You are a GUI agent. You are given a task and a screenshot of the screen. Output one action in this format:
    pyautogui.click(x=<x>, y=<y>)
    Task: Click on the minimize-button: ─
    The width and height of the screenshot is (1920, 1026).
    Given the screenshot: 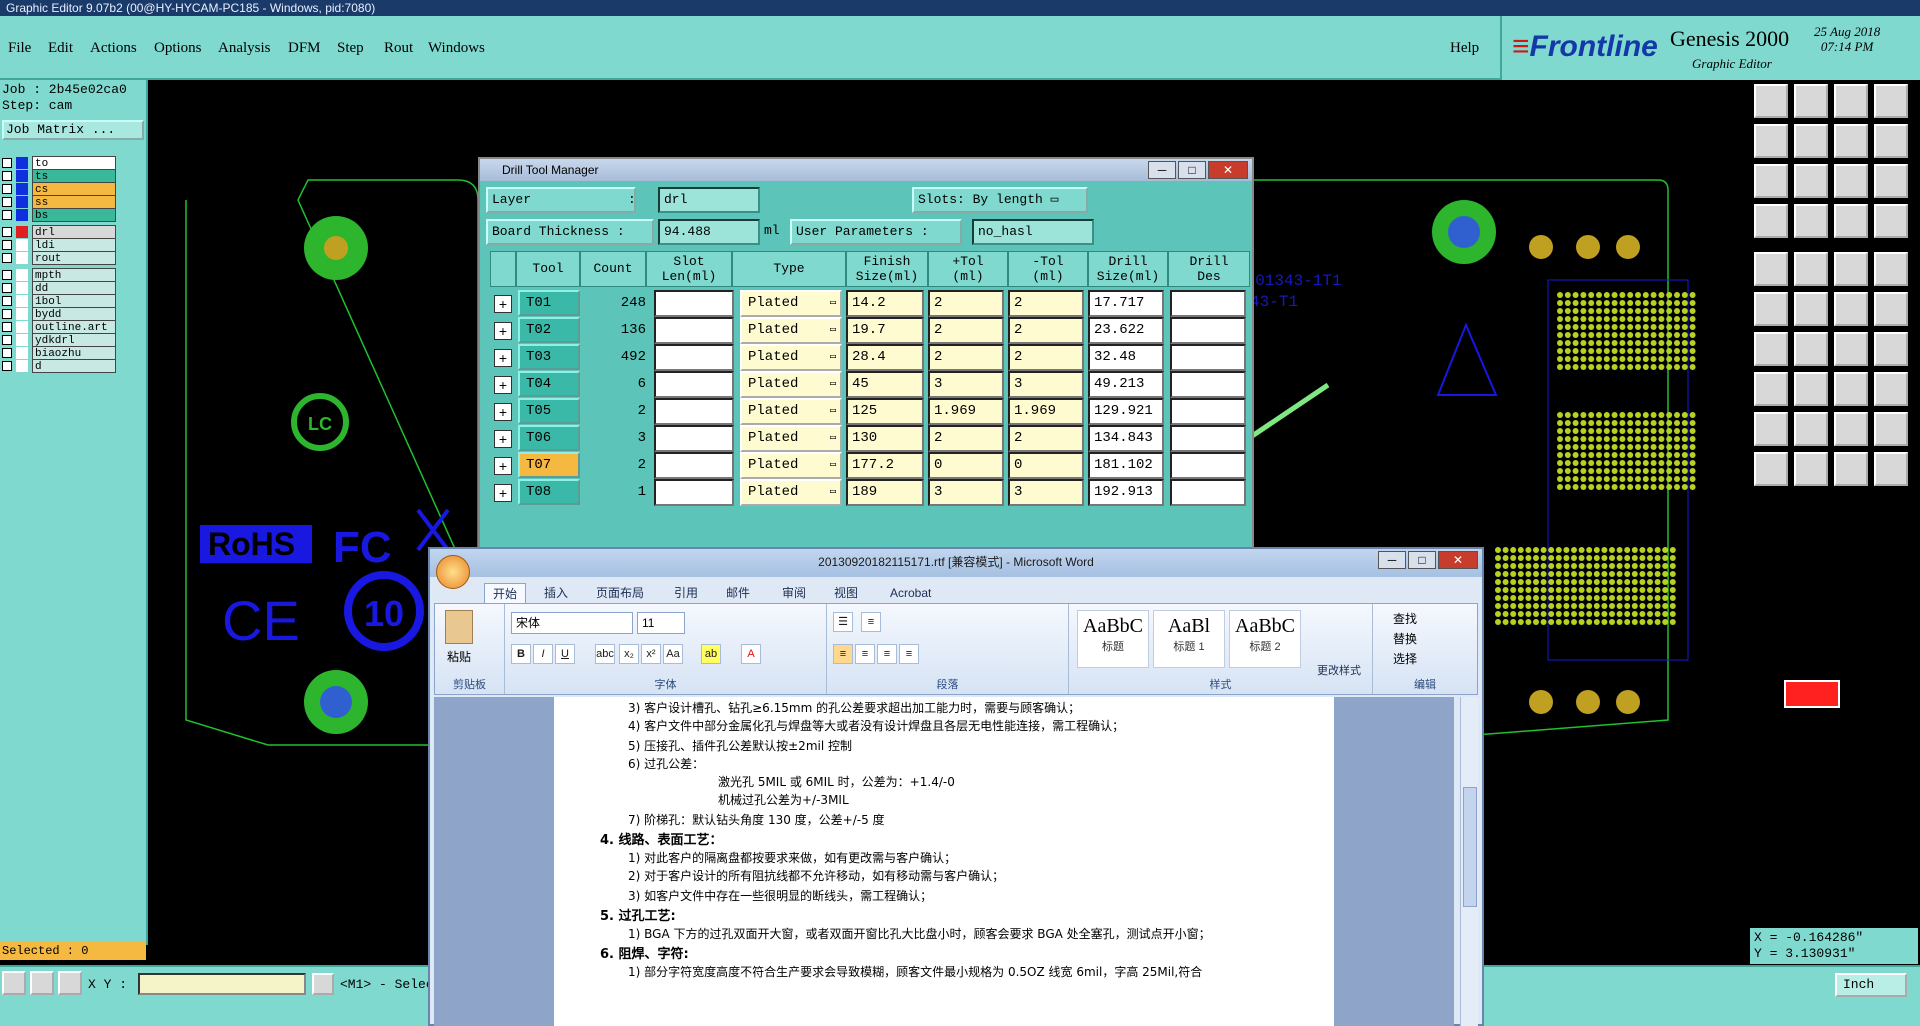 What is the action you would take?
    pyautogui.click(x=1162, y=170)
    